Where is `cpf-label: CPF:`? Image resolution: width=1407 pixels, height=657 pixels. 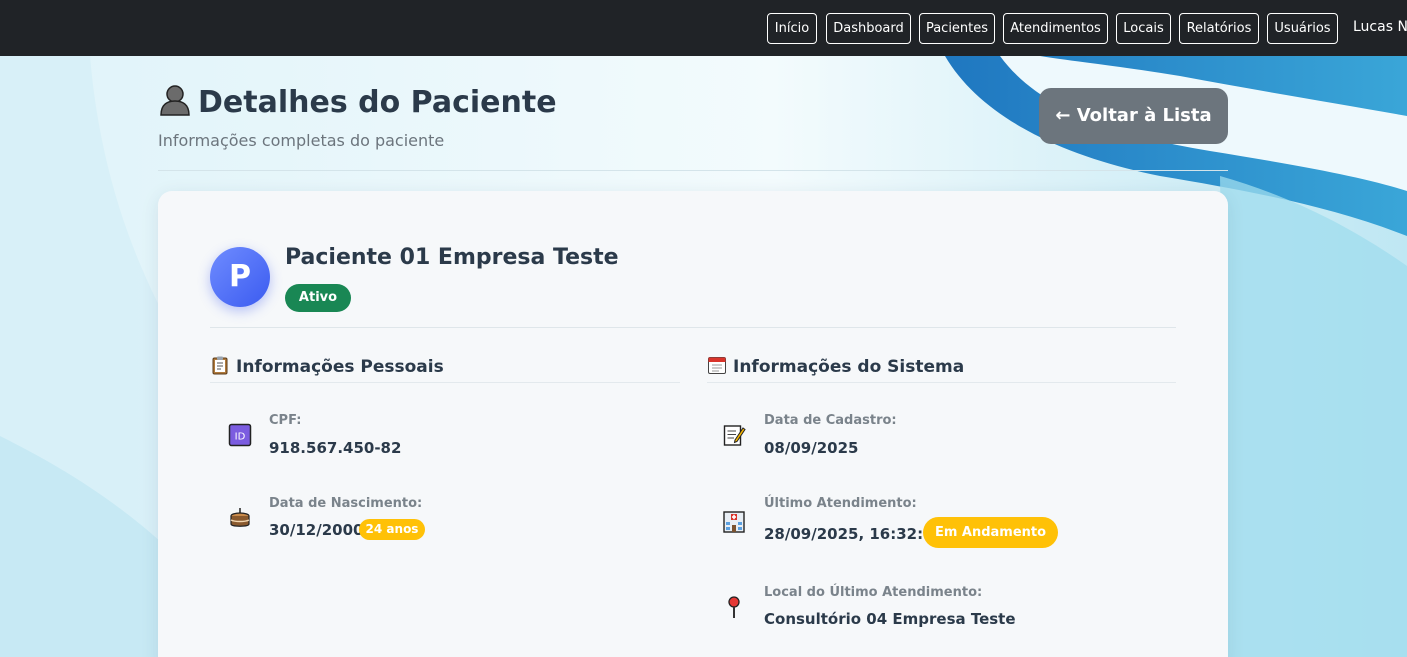
cpf-label: CPF: is located at coordinates (285, 420).